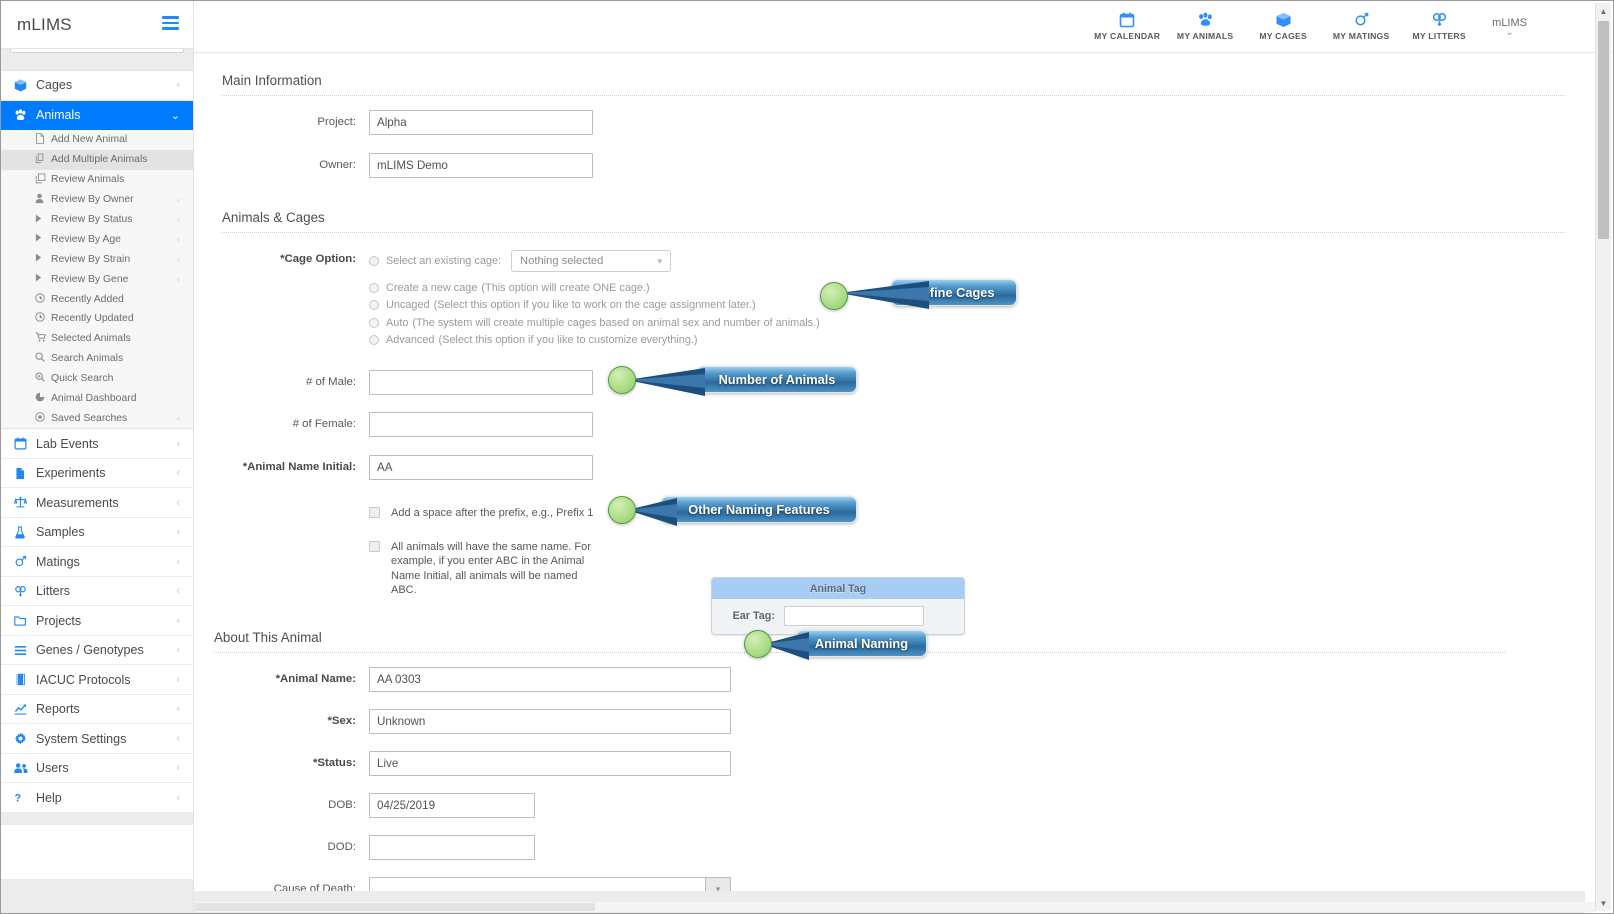 The width and height of the screenshot is (1614, 914). What do you see at coordinates (97, 379) in the screenshot?
I see `sidebar-subitem-quick-search: Quick Search` at bounding box center [97, 379].